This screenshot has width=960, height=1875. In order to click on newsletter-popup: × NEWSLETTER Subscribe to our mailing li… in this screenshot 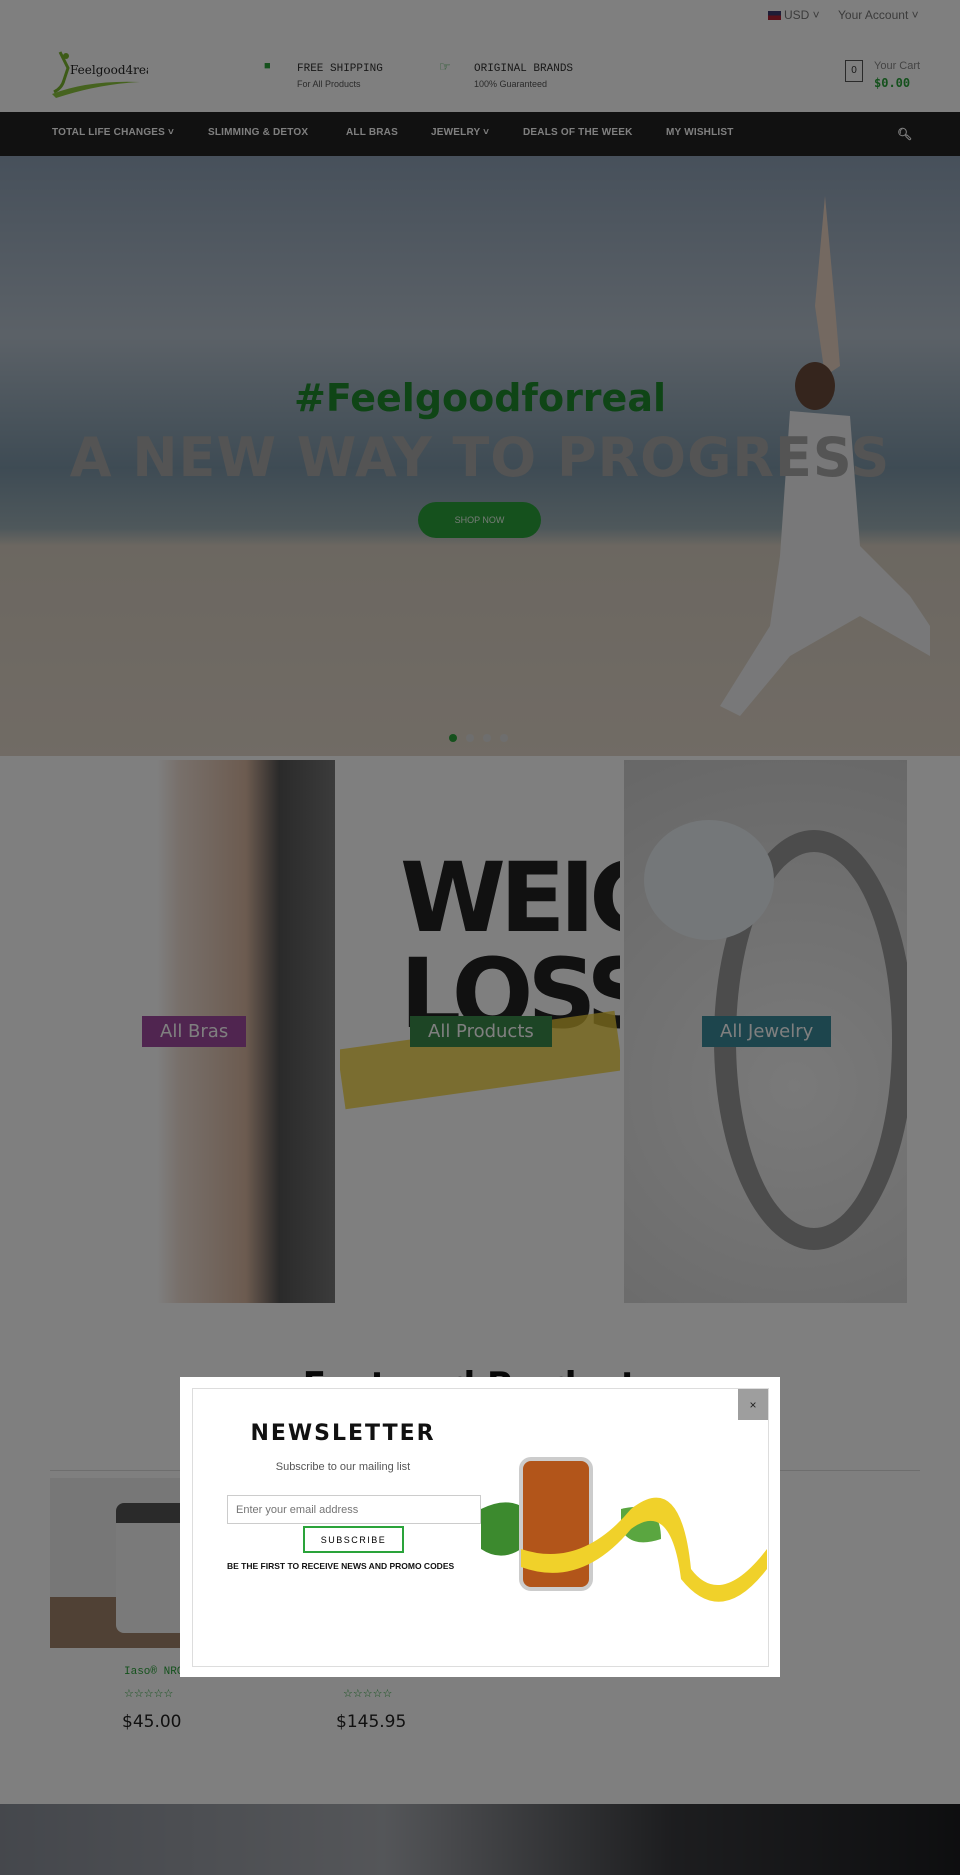, I will do `click(480, 1527)`.